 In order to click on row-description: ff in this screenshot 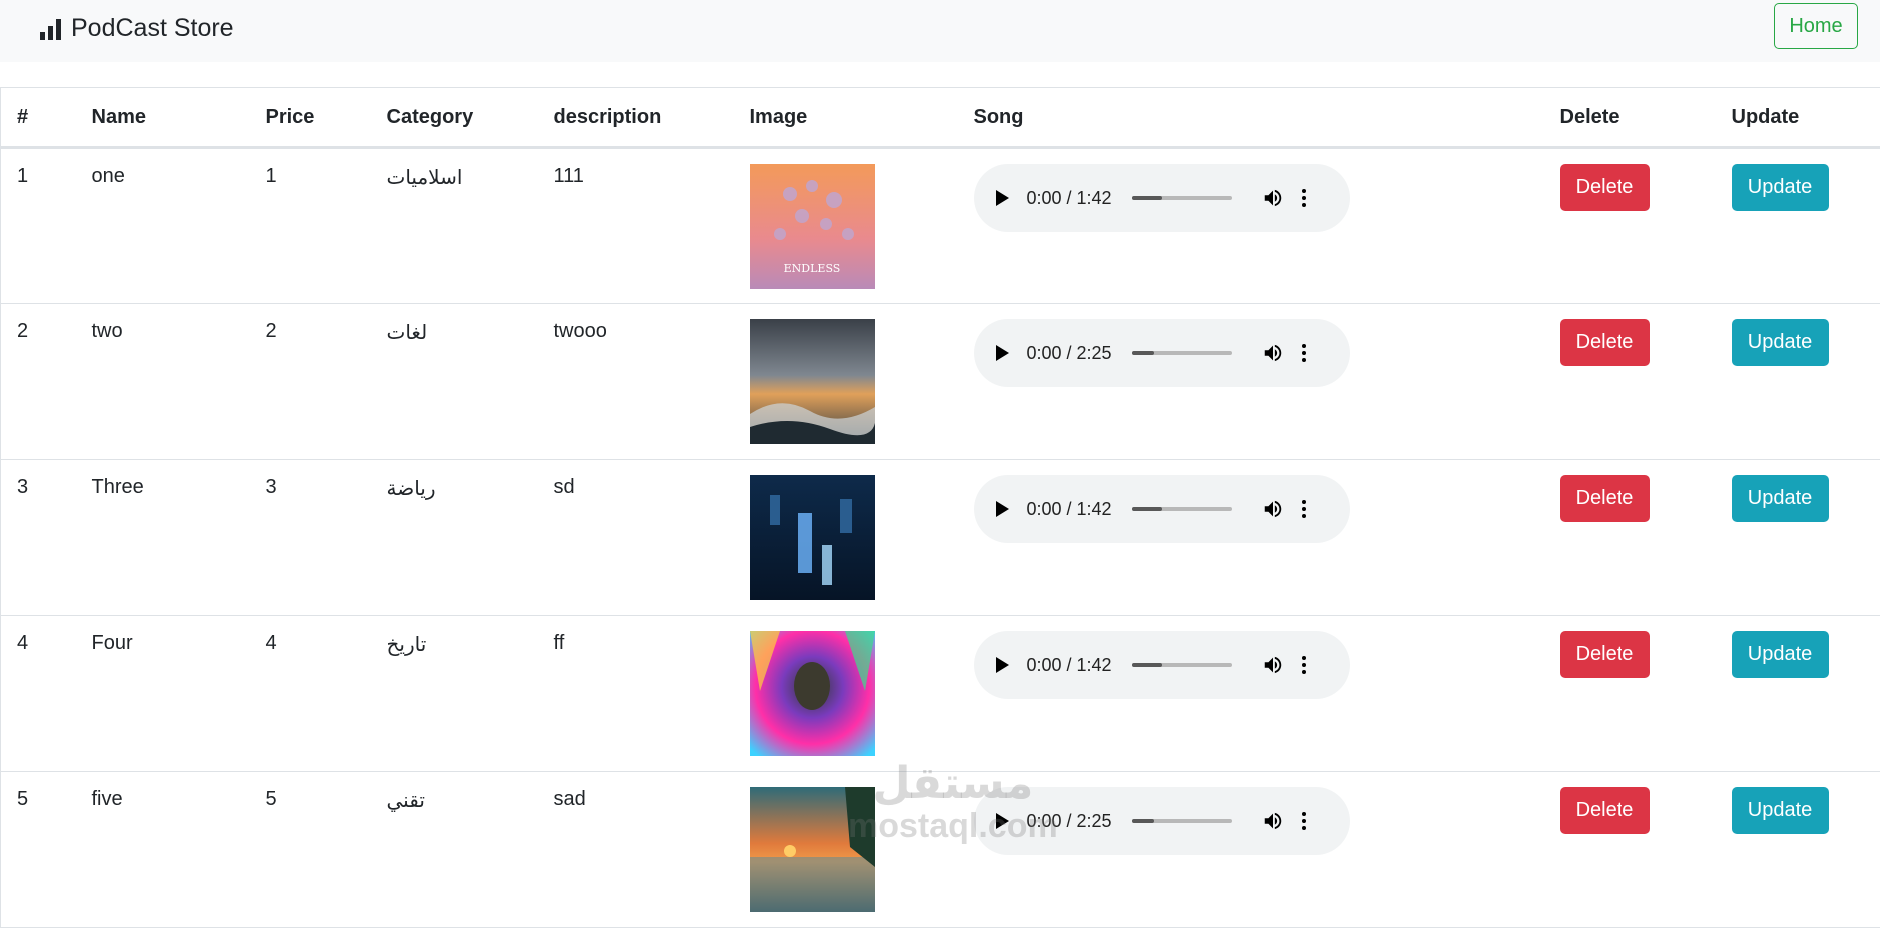, I will do `click(636, 694)`.